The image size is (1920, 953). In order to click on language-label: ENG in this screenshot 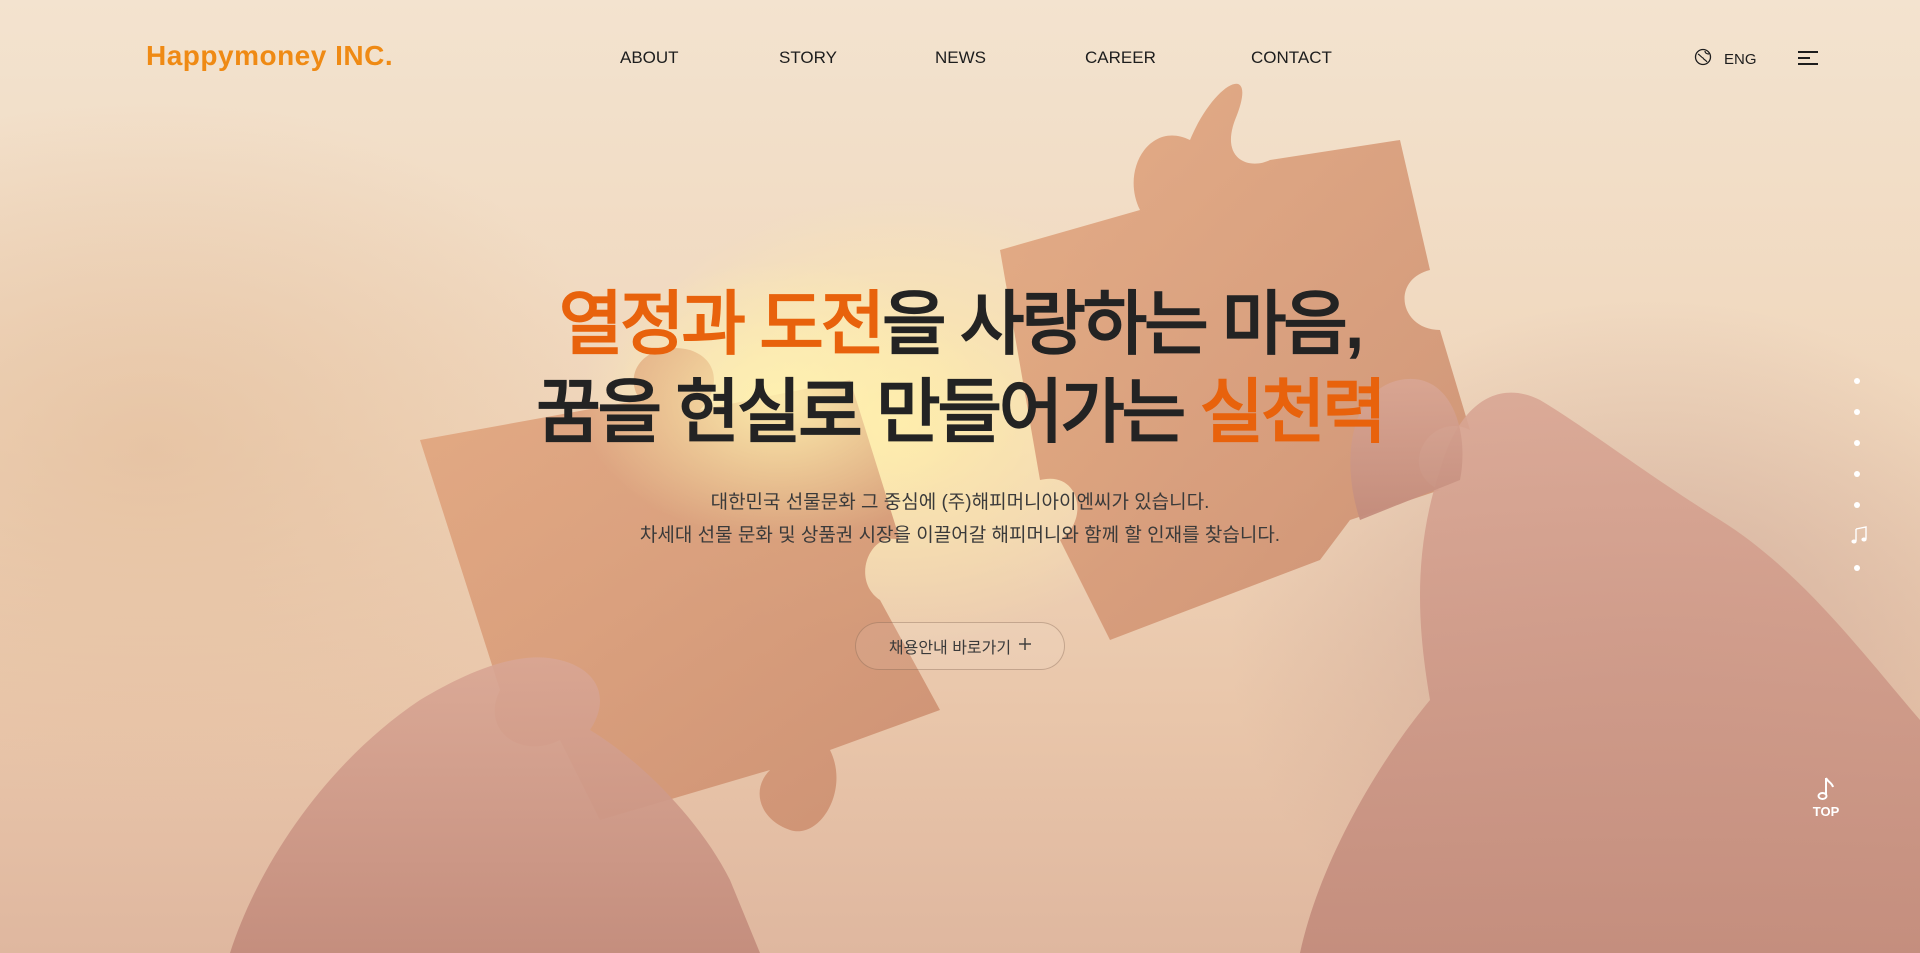, I will do `click(1740, 59)`.